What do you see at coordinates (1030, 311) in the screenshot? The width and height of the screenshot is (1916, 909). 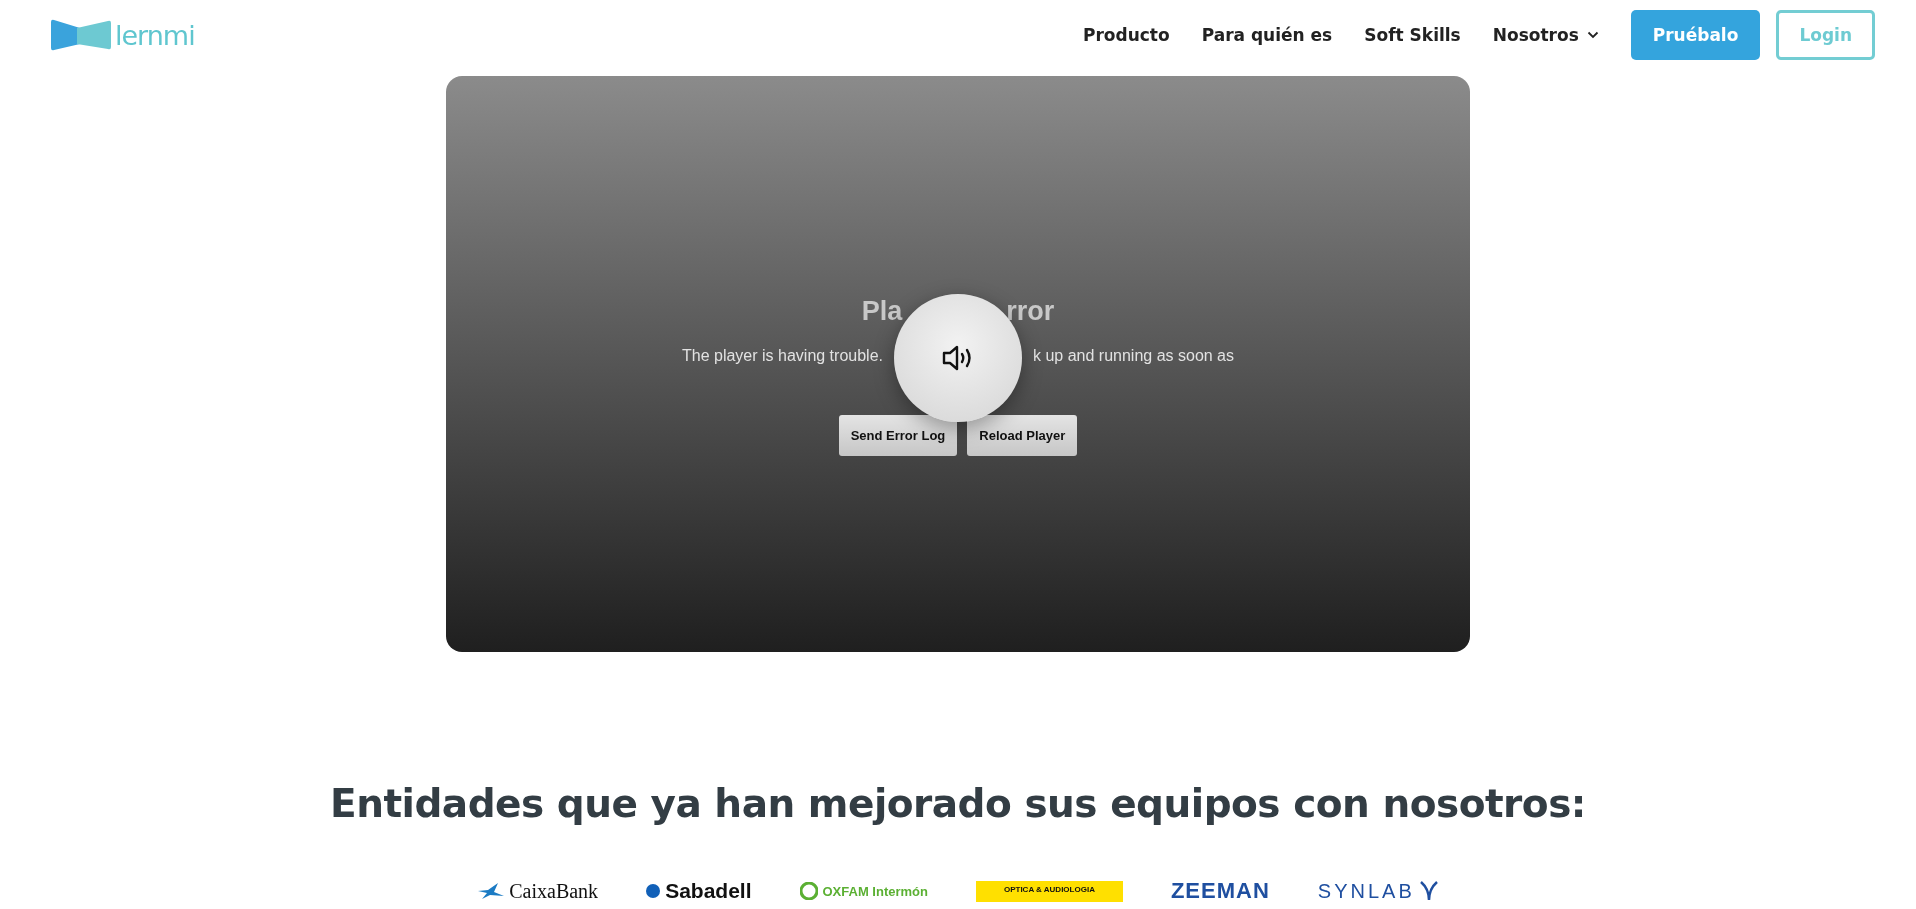 I see `error-title: rror` at bounding box center [1030, 311].